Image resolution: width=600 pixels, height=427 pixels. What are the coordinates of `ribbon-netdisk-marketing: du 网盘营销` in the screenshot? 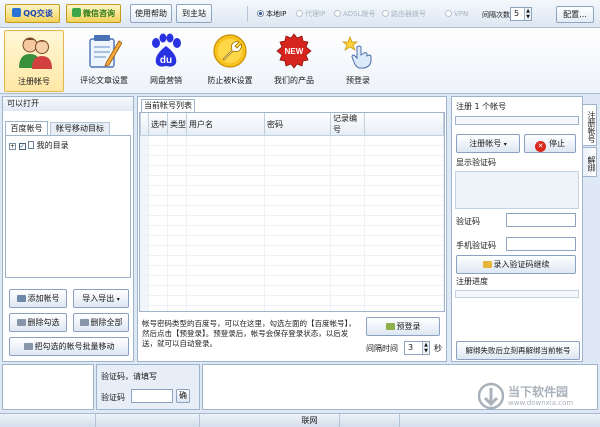 It's located at (166, 61).